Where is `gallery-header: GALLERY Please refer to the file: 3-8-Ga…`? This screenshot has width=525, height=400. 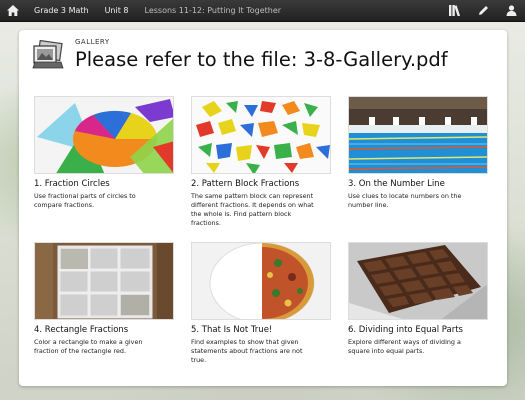
gallery-header: GALLERY Please refer to the file: 3-8-Ga… is located at coordinates (239, 53).